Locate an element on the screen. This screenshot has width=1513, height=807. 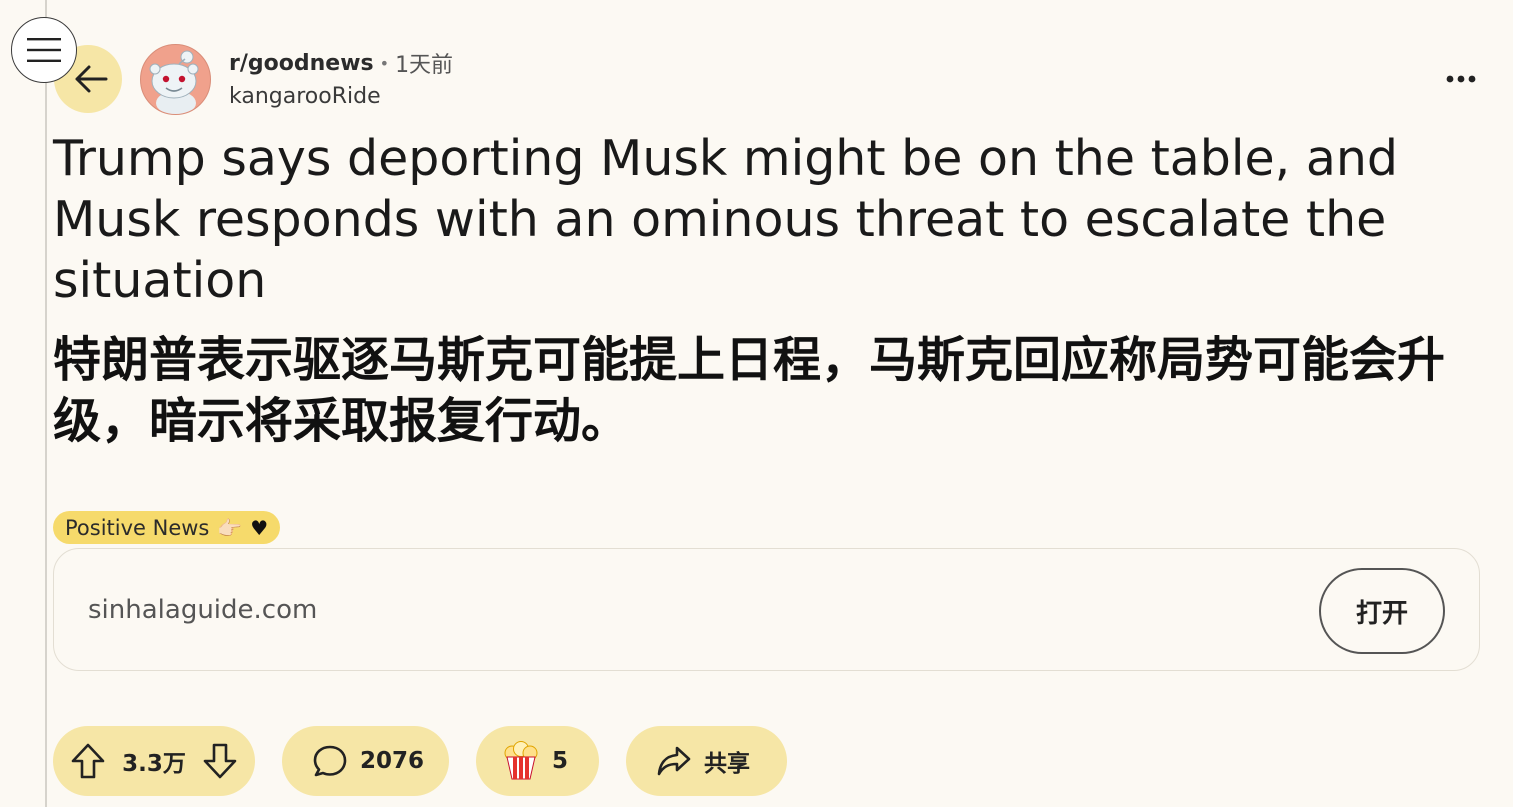
flair-label: Positive News is located at coordinates (137, 527).